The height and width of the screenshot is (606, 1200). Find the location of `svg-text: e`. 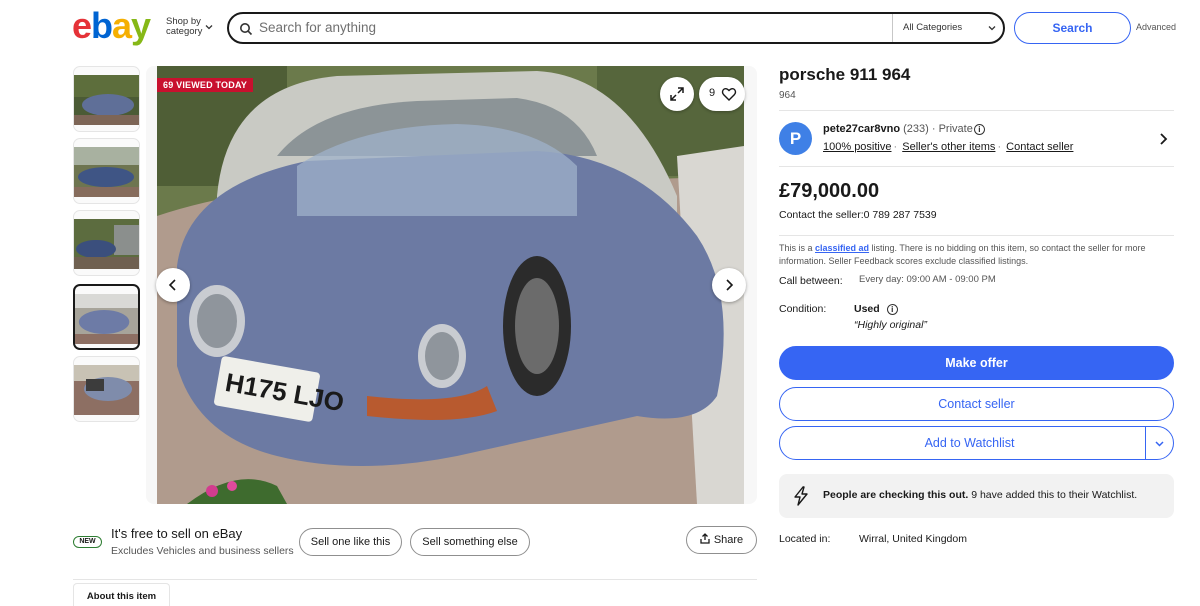

svg-text: e is located at coordinates (81, 27).